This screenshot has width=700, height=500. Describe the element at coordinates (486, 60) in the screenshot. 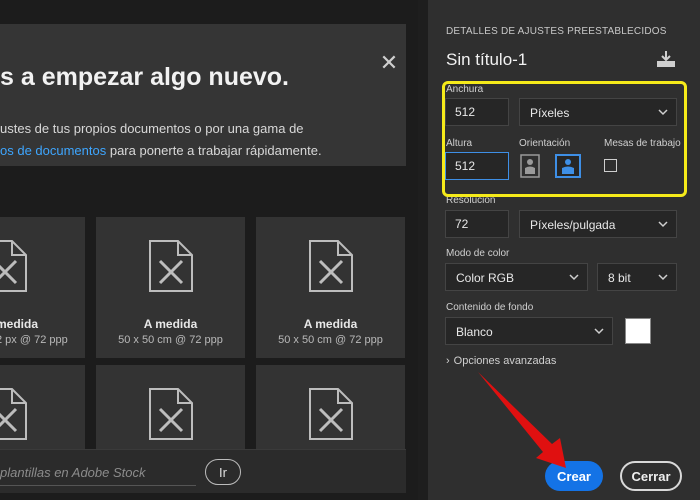

I see `document-name: Sin título-1` at that location.